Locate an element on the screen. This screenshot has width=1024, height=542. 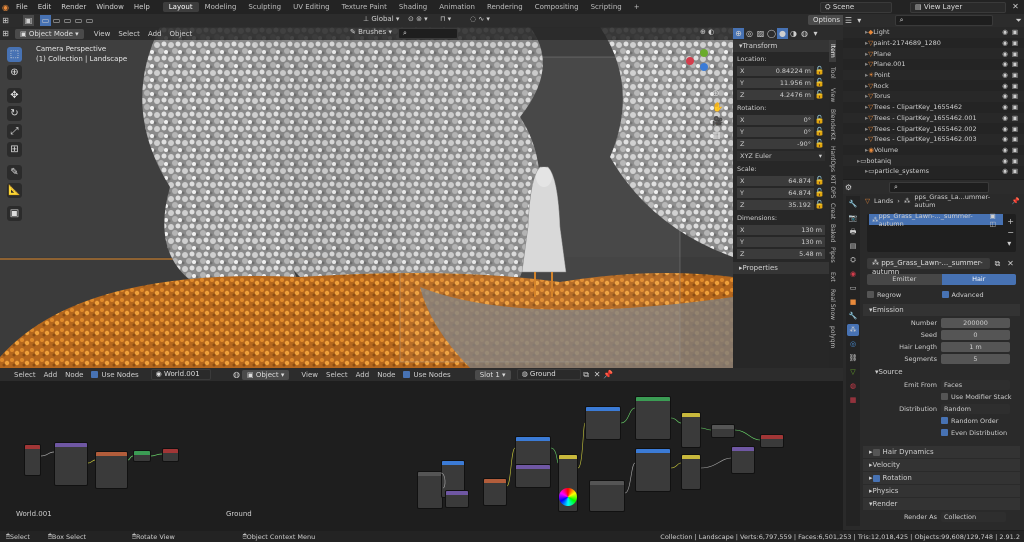
physics-tab-icon: ◎ is located at coordinates (853, 344).